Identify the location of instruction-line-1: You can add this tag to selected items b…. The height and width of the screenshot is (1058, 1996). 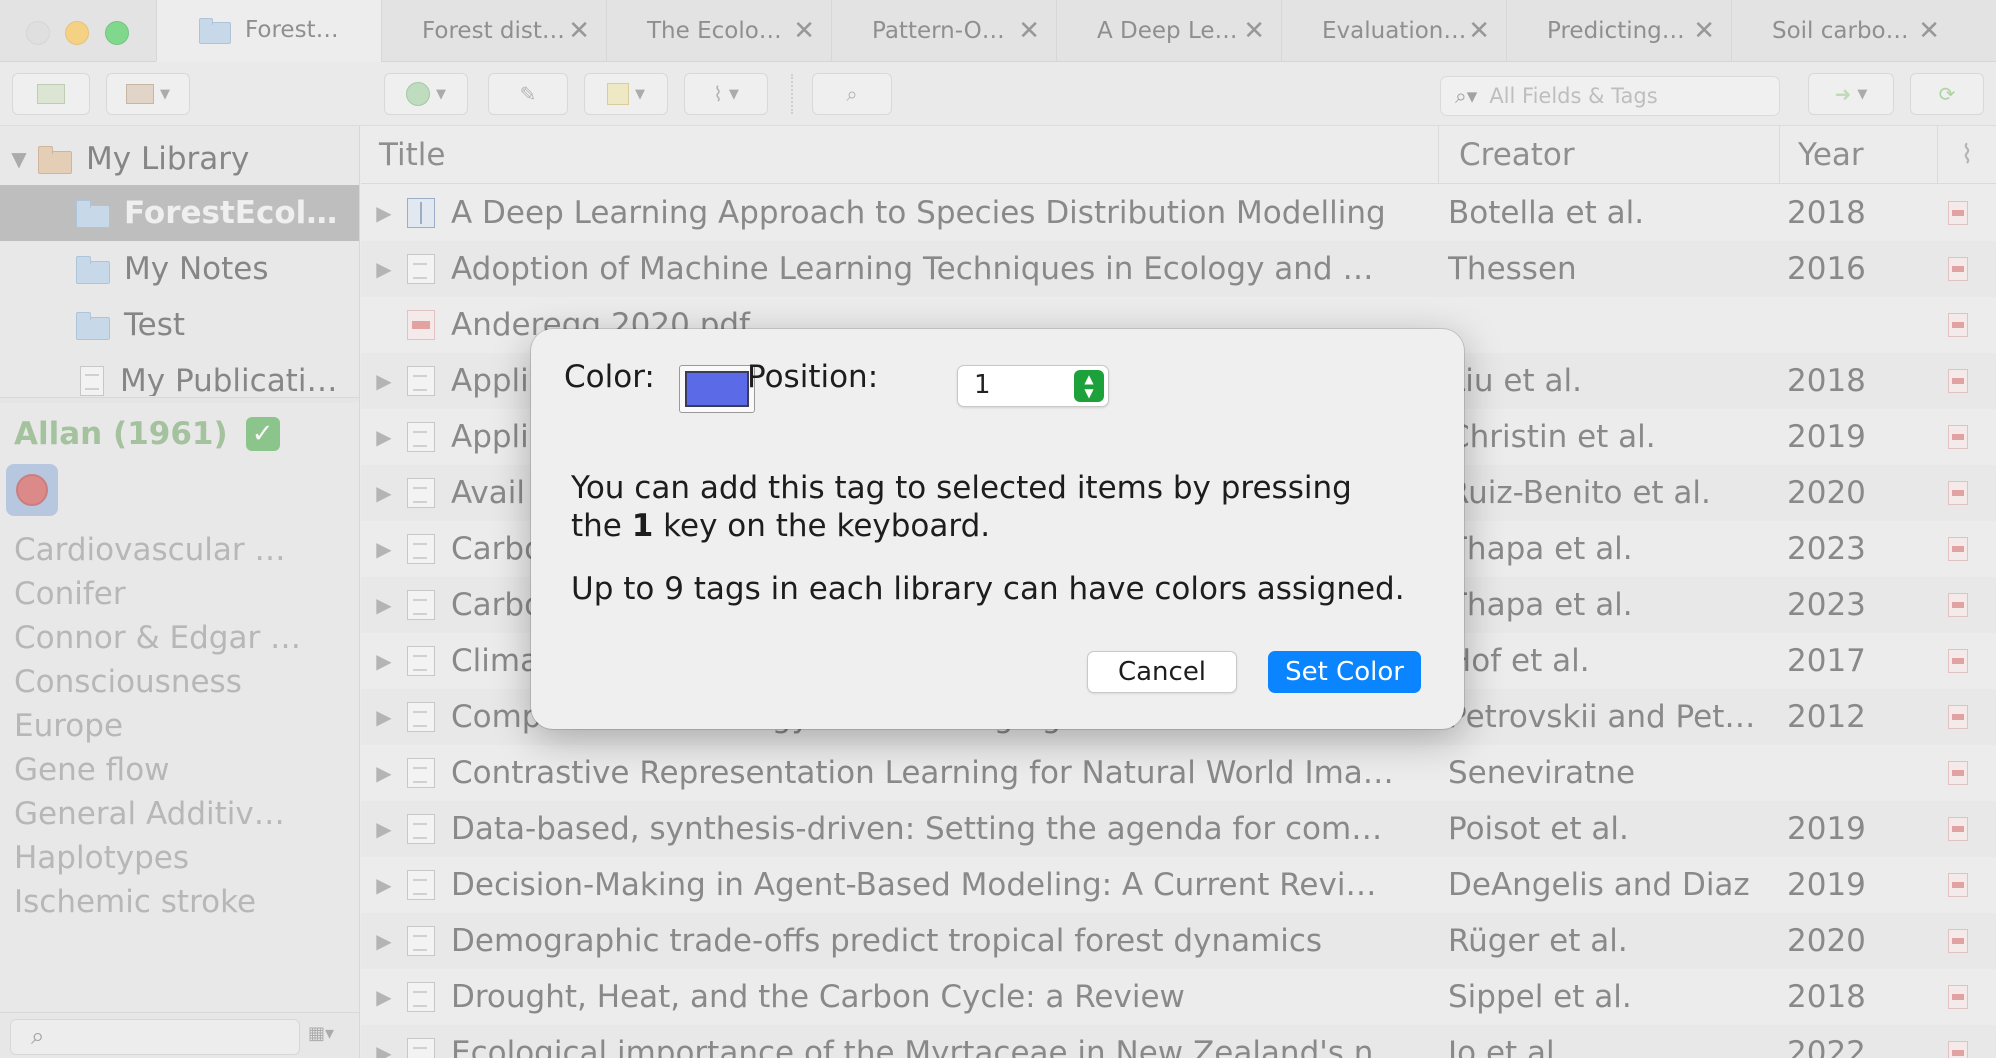
(961, 488).